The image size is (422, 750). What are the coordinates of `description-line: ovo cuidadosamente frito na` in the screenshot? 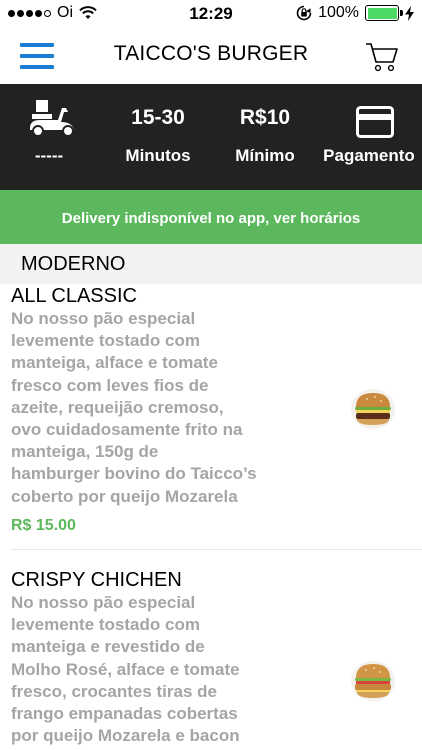 It's located at (127, 430).